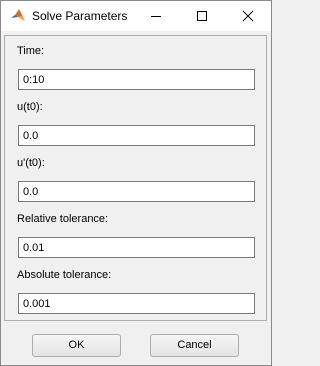 The height and width of the screenshot is (366, 320). What do you see at coordinates (76, 345) in the screenshot?
I see `ok-button: OK` at bounding box center [76, 345].